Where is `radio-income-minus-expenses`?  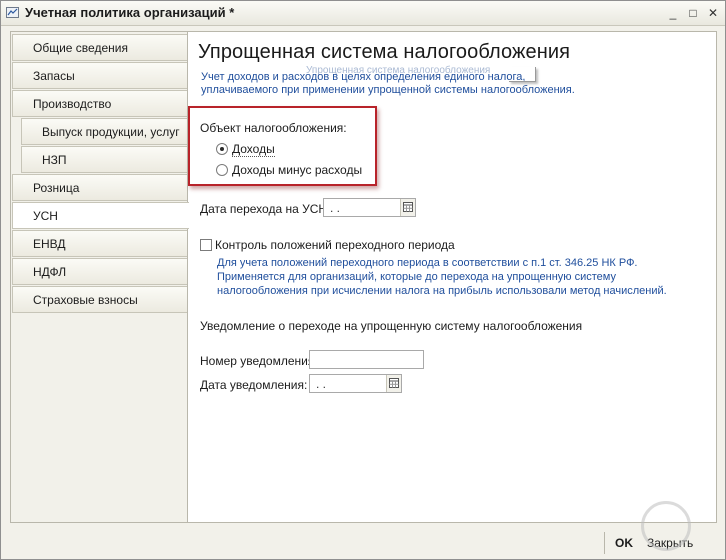
radio-income-minus-expenses is located at coordinates (222, 170).